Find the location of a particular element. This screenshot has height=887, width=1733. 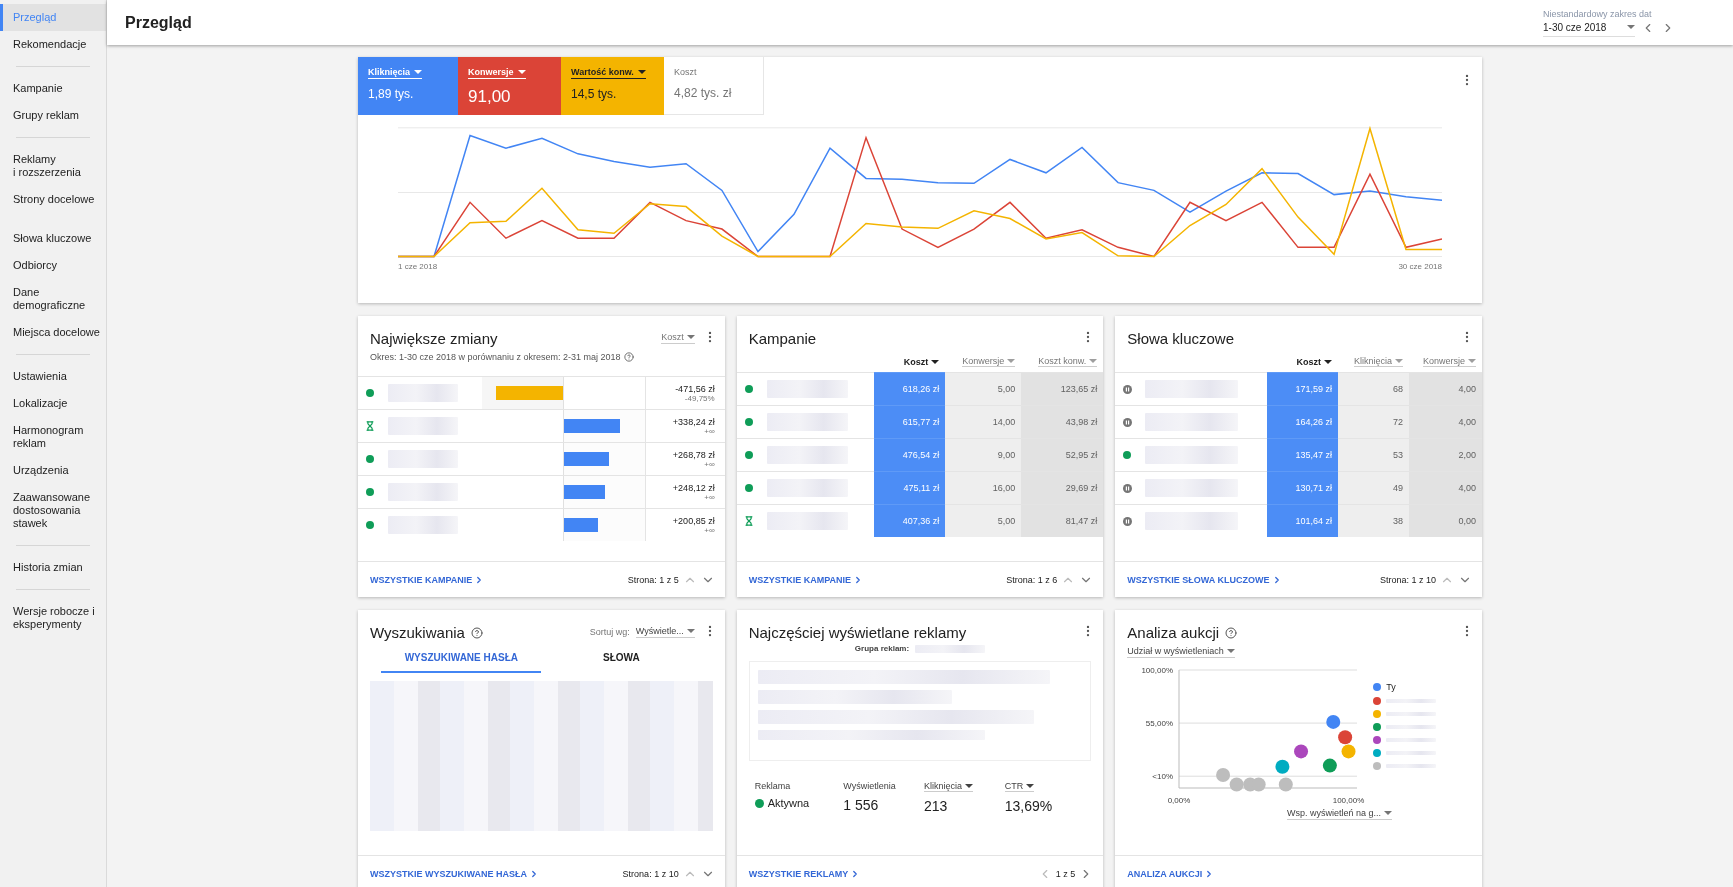

sidebar-item: Reklamy i rozszerzenia is located at coordinates (53, 166).